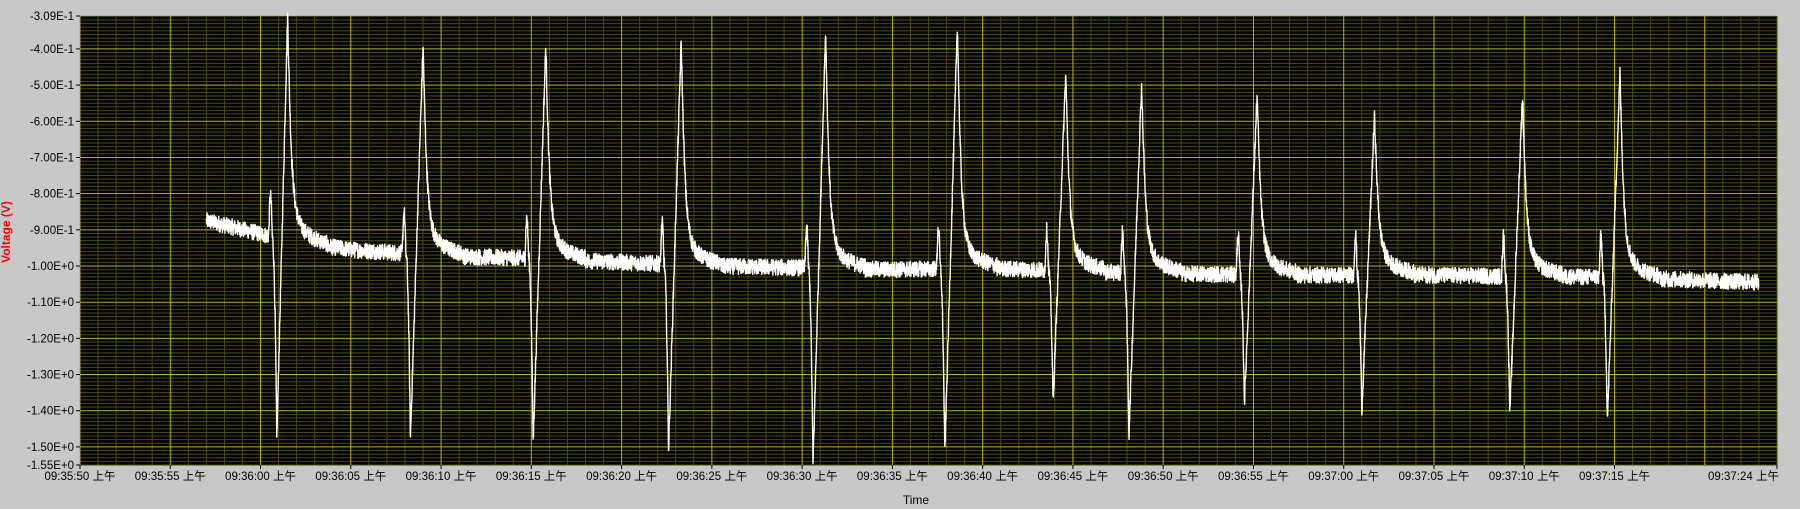  What do you see at coordinates (50, 267) in the screenshot?
I see `y-tick-label: -1.00E+0` at bounding box center [50, 267].